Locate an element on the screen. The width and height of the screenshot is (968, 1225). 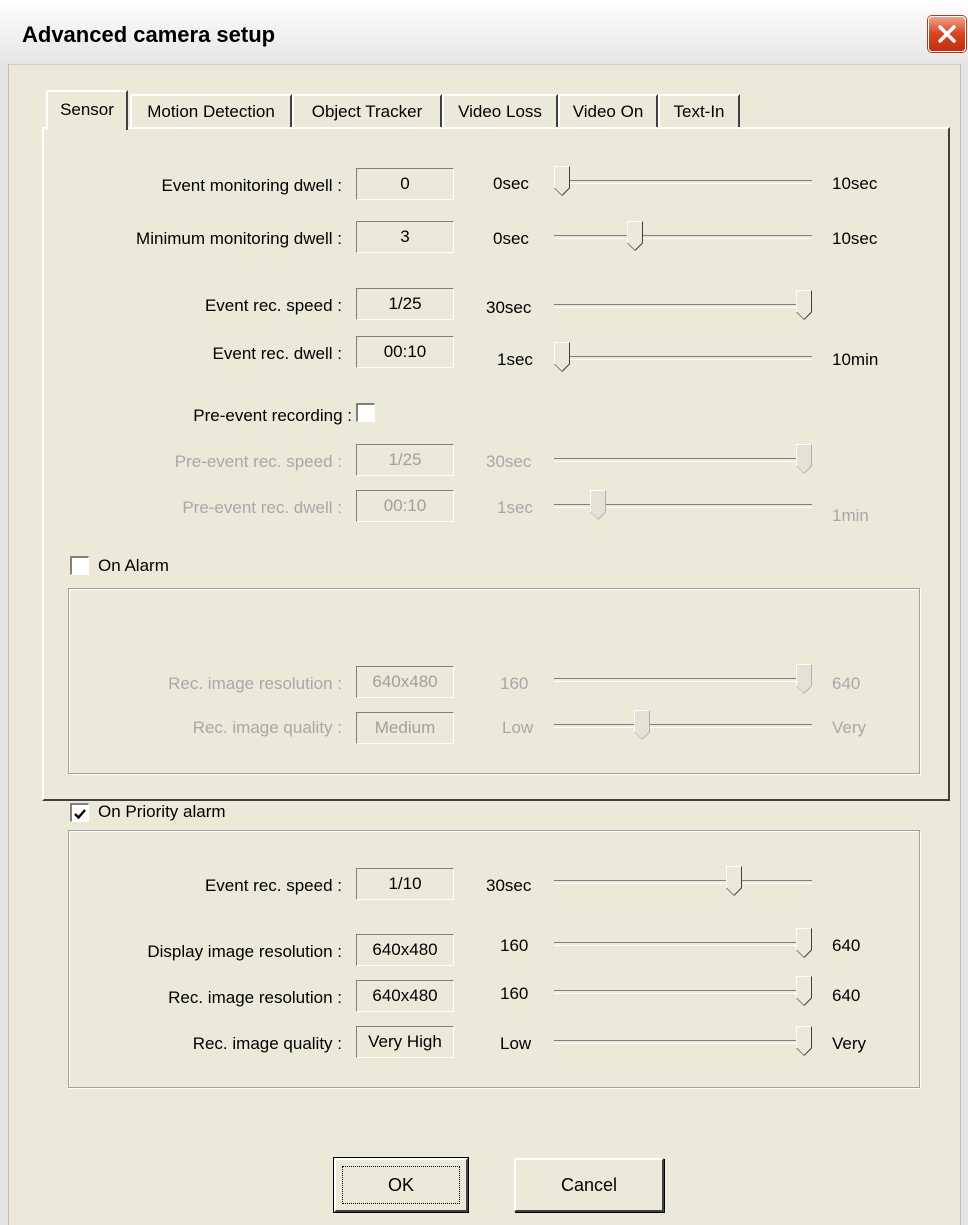
priority-event-rec-speed-value: 1/10 is located at coordinates (405, 884).